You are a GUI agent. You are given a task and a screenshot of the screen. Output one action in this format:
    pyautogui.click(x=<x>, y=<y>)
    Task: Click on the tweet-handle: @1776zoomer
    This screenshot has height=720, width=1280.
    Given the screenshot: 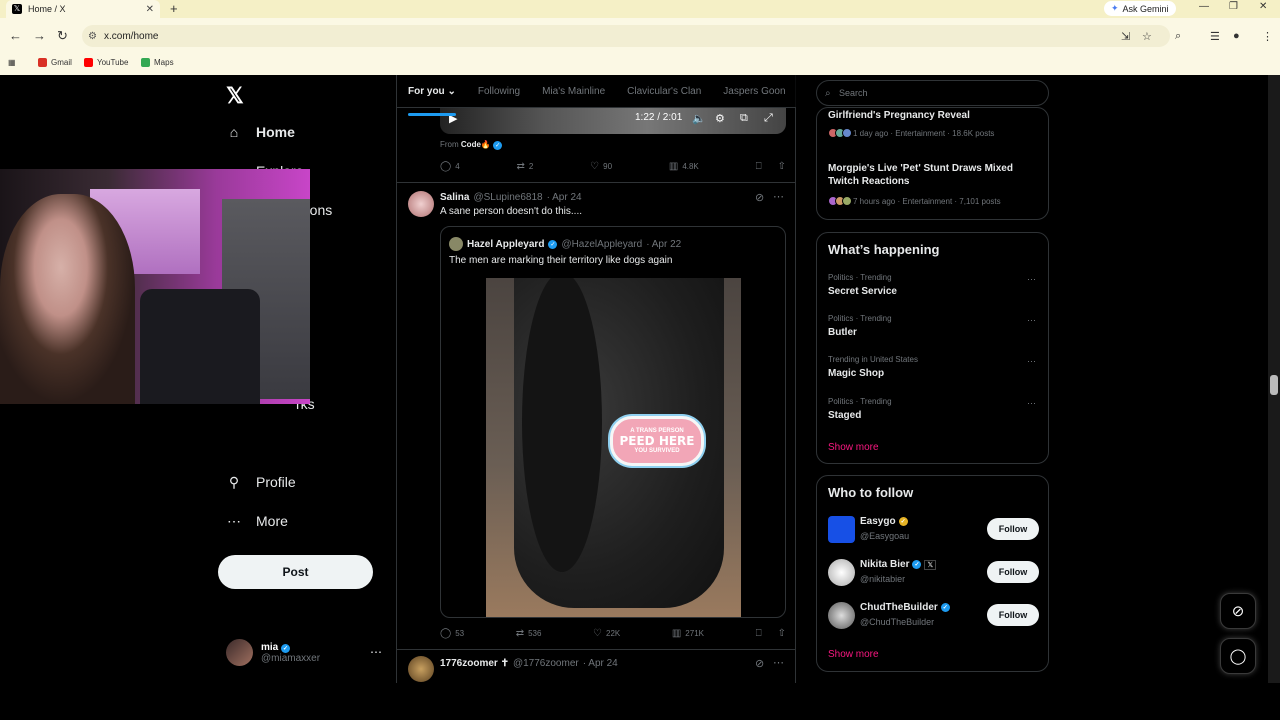 What is the action you would take?
    pyautogui.click(x=546, y=663)
    